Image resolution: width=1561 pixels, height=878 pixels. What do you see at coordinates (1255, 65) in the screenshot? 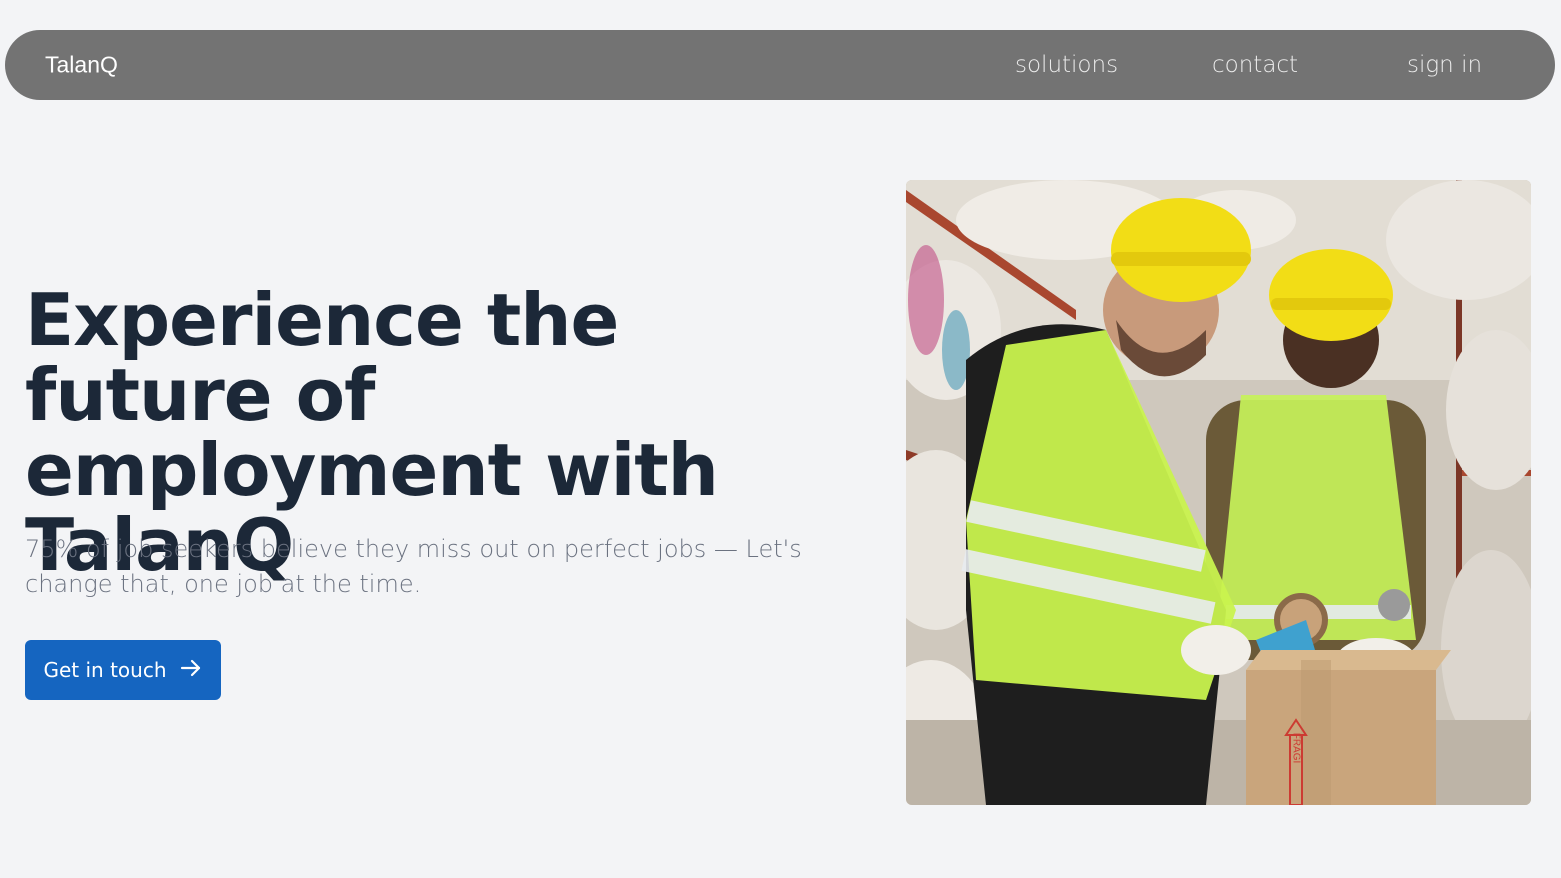
I see `nav-link-contact: contact` at bounding box center [1255, 65].